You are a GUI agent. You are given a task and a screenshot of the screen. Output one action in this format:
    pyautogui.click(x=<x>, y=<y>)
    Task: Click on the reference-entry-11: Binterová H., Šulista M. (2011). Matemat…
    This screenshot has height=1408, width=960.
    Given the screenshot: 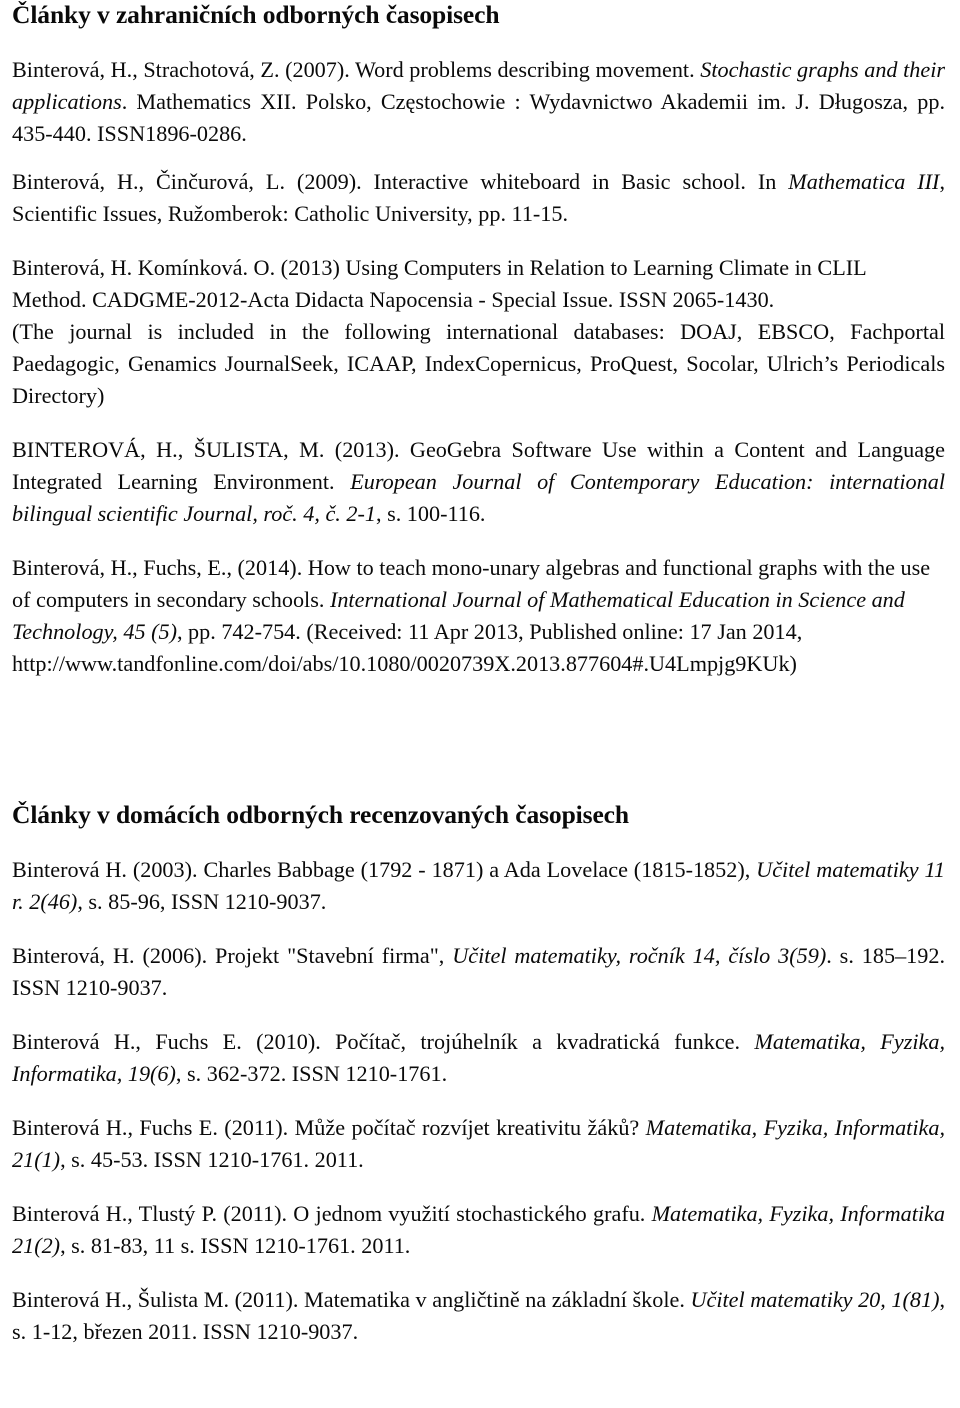 What is the action you would take?
    pyautogui.click(x=478, y=1316)
    